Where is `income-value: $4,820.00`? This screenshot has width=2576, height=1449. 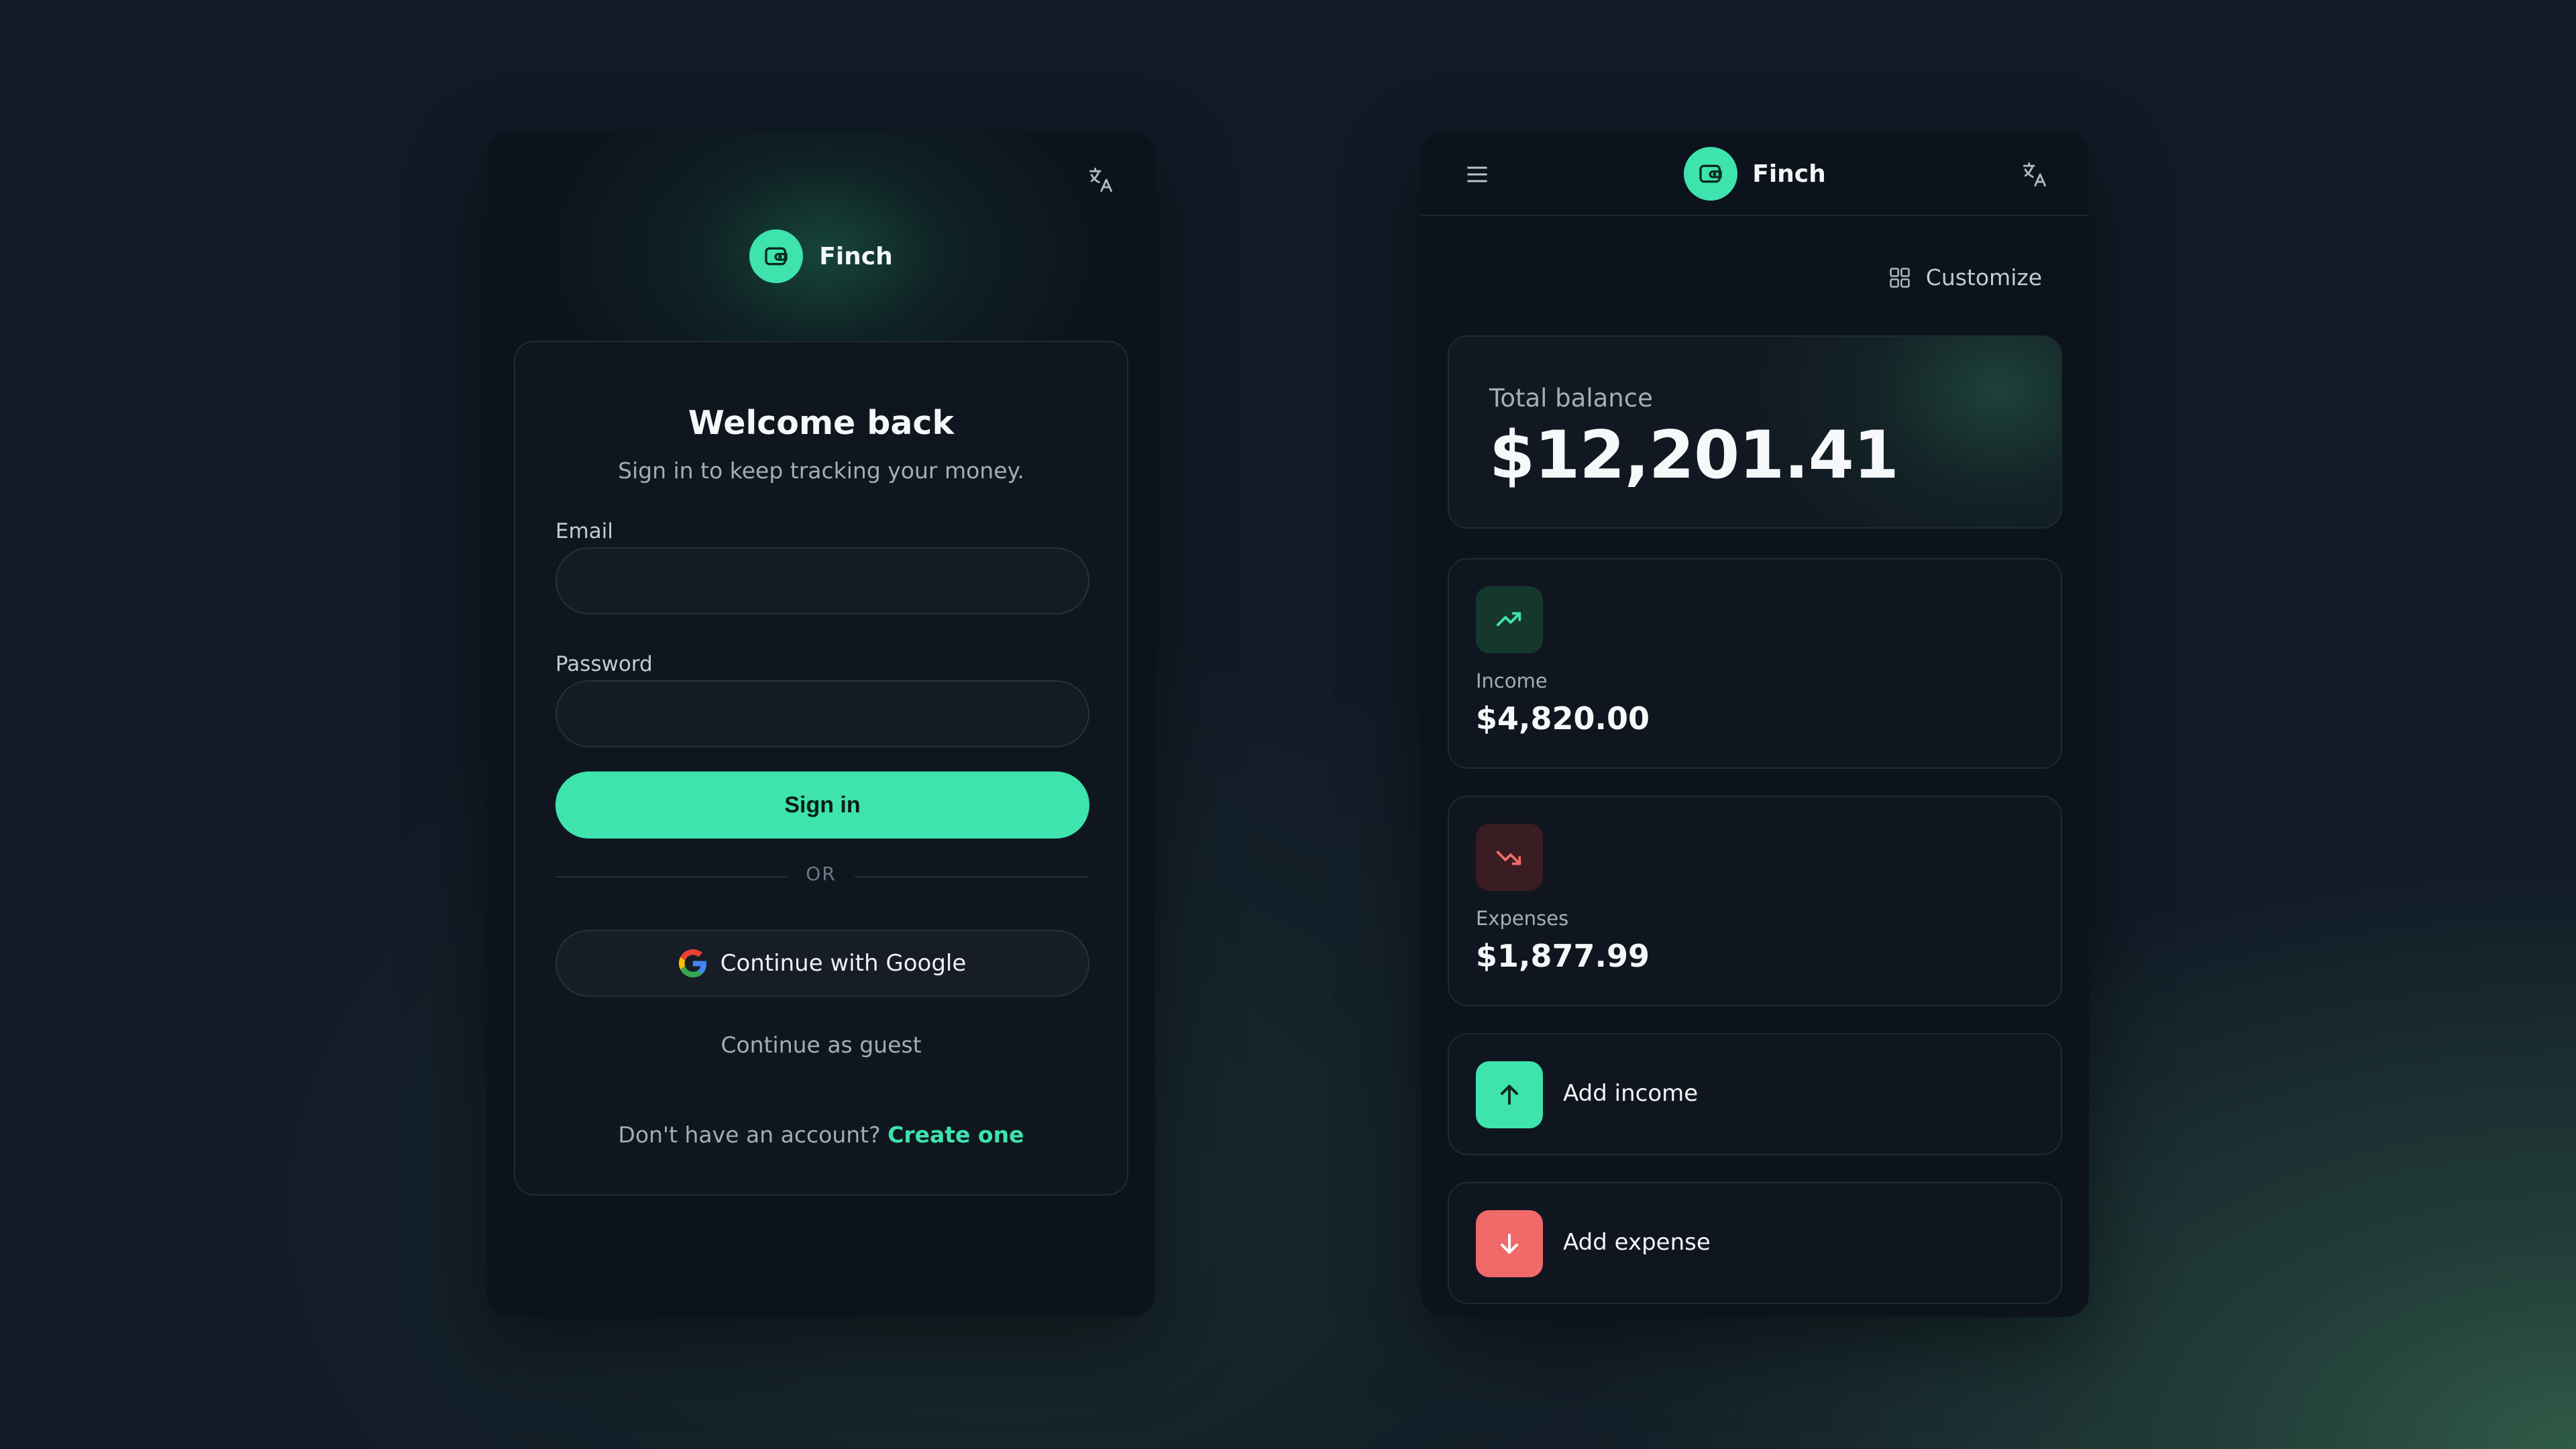 income-value: $4,820.00 is located at coordinates (1563, 718).